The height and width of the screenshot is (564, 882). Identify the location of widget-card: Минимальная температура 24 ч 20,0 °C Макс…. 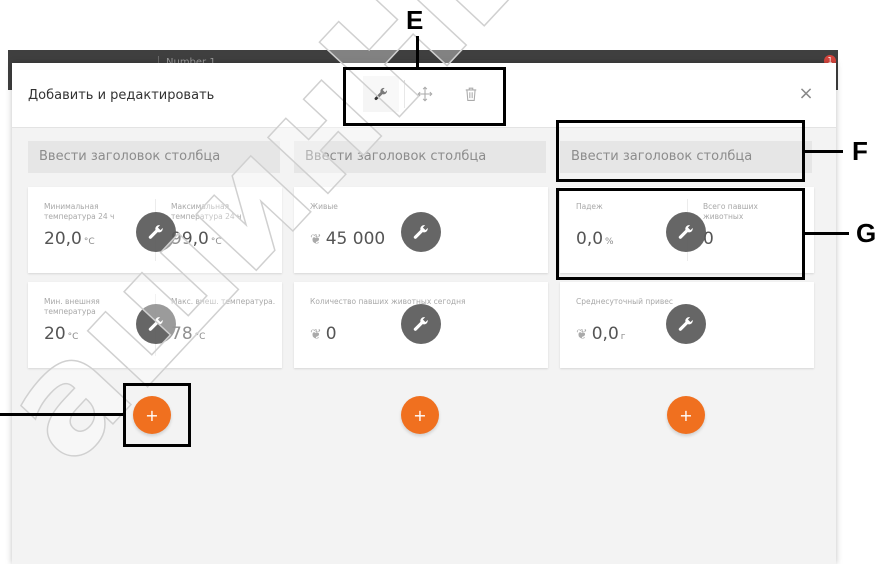
(155, 230).